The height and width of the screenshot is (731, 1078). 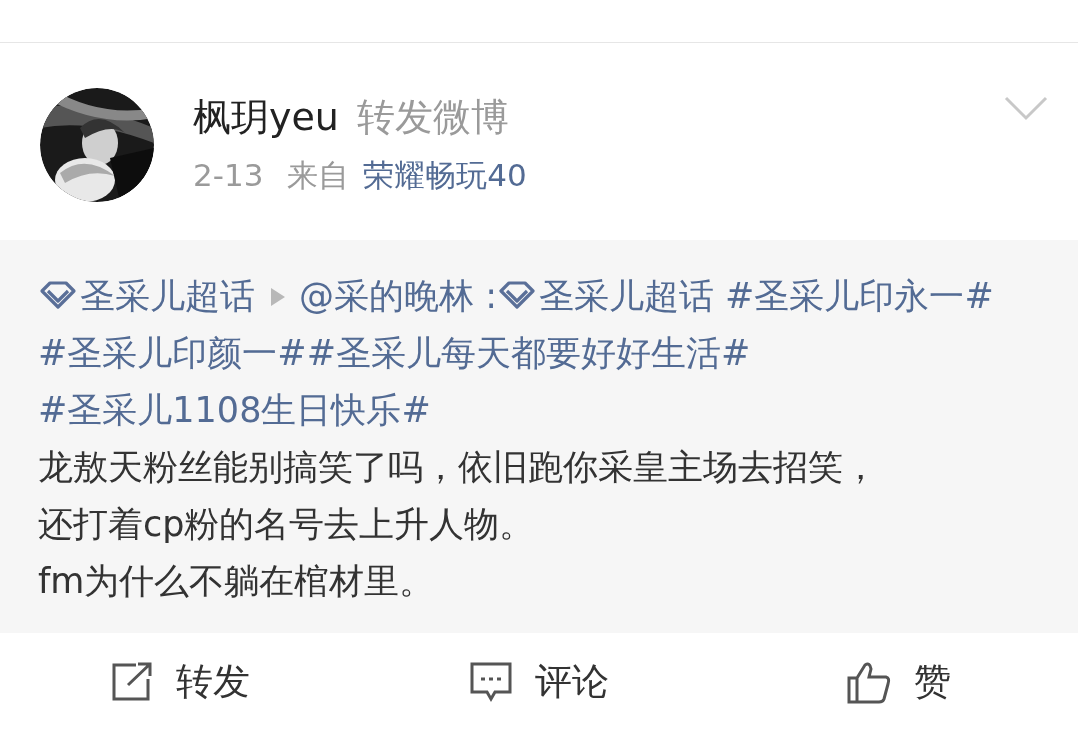 I want to click on chevron-down-icon, so click(x=1026, y=109).